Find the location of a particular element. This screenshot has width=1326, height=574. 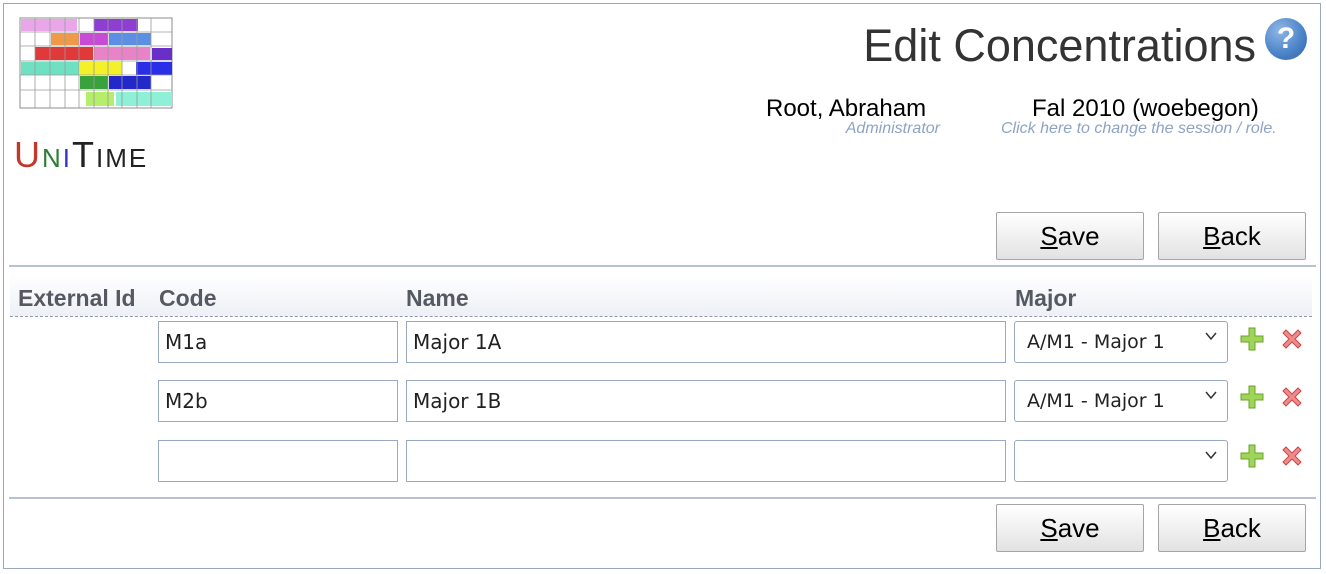

logo-letter: T is located at coordinates (84, 154).